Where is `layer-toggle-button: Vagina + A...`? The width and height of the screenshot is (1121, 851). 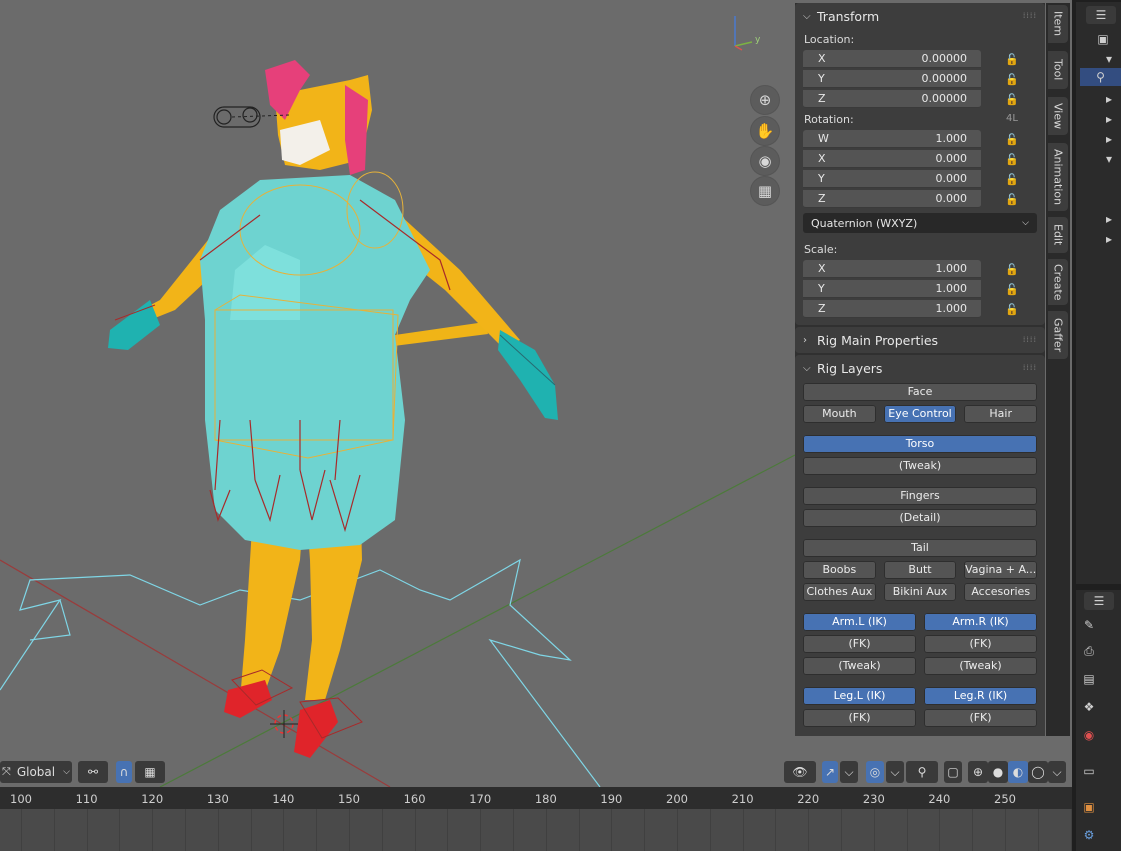
layer-toggle-button: Vagina + A... is located at coordinates (1001, 570).